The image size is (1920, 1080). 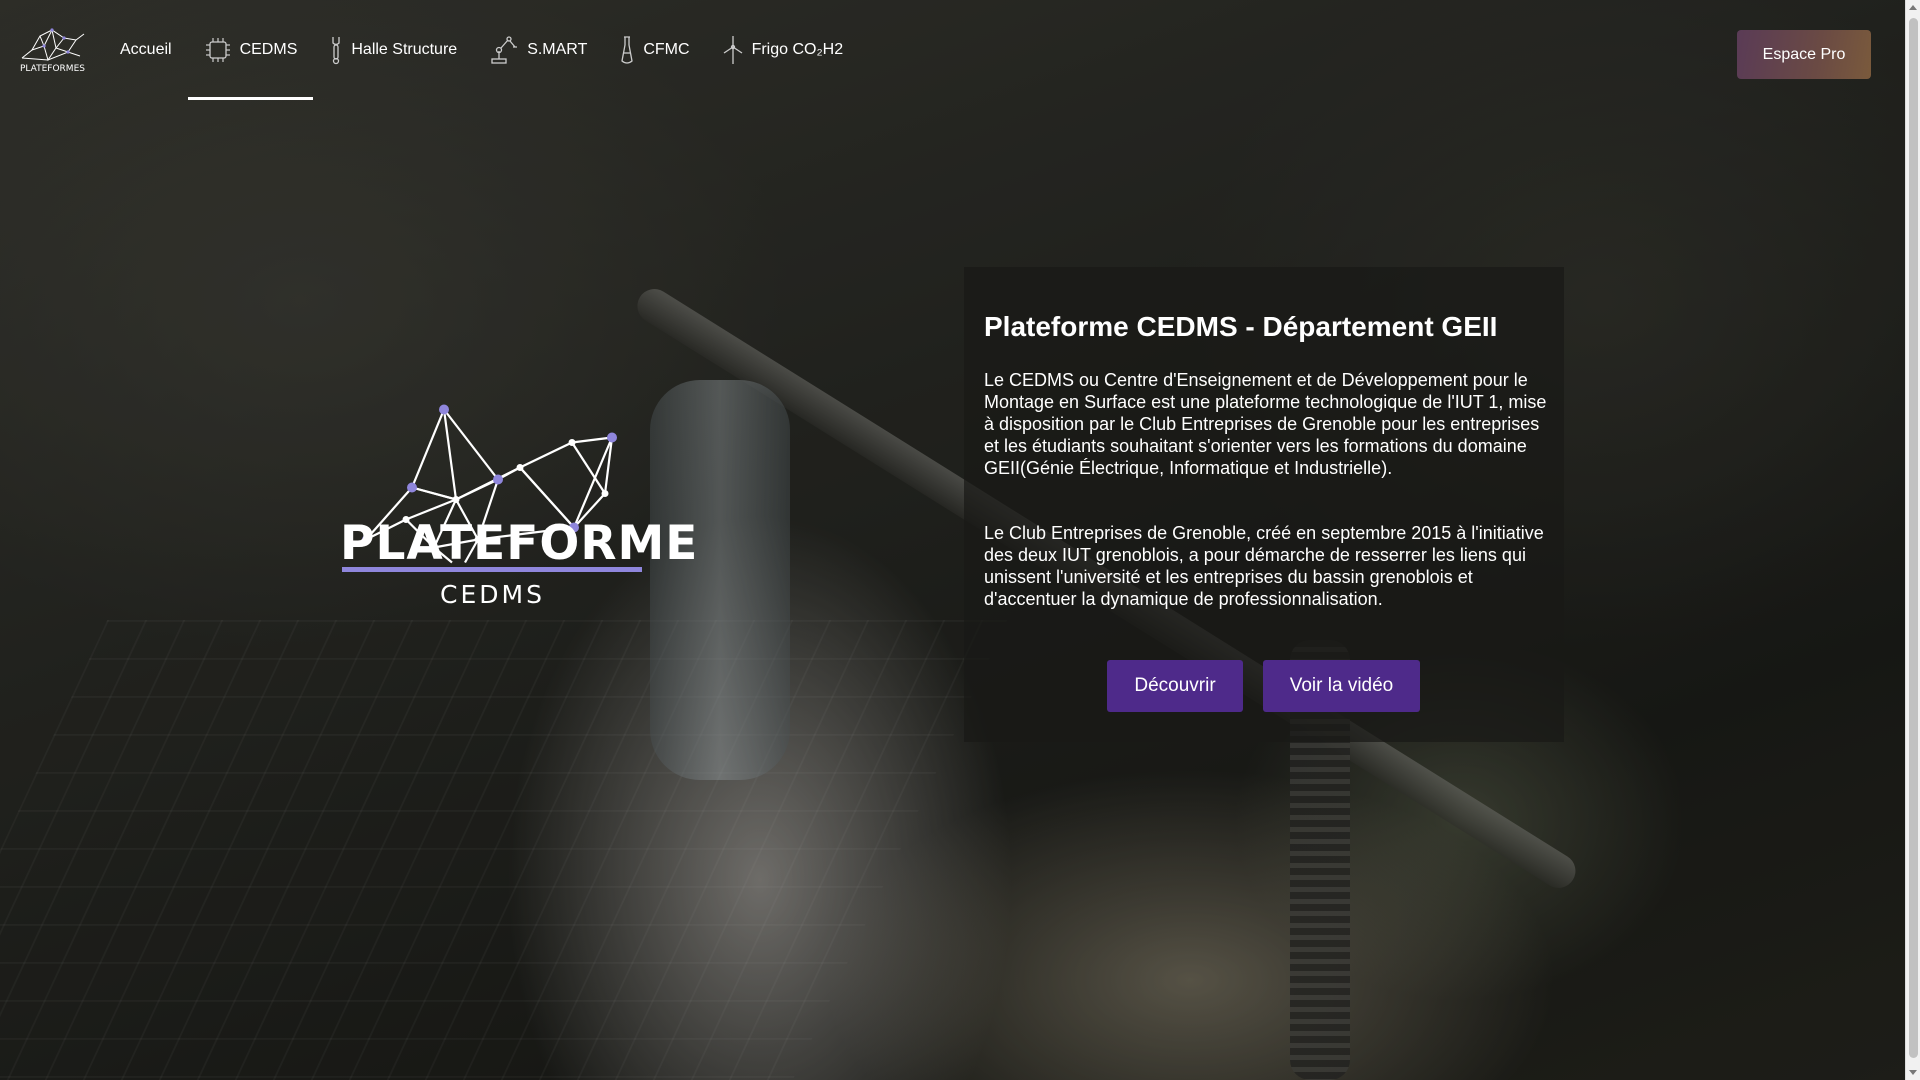 I want to click on logo-text: PLATEFORMES, so click(x=52, y=69).